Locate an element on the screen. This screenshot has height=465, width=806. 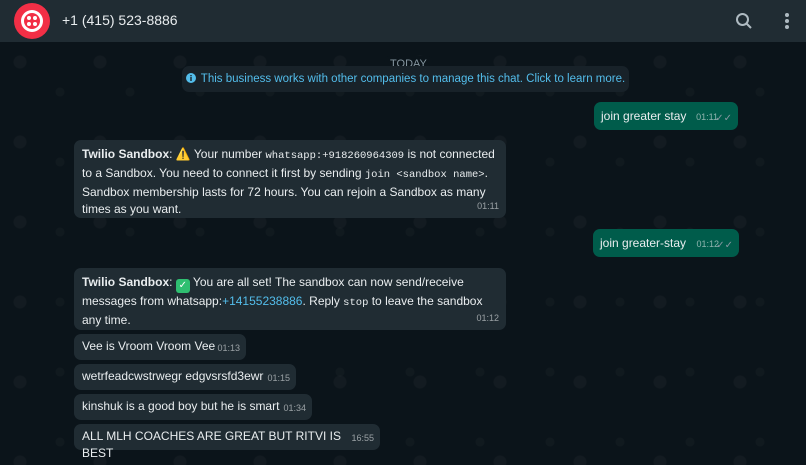
message-incoming: Vee is Vroom Vroom Vee 01:13 is located at coordinates (160, 347).